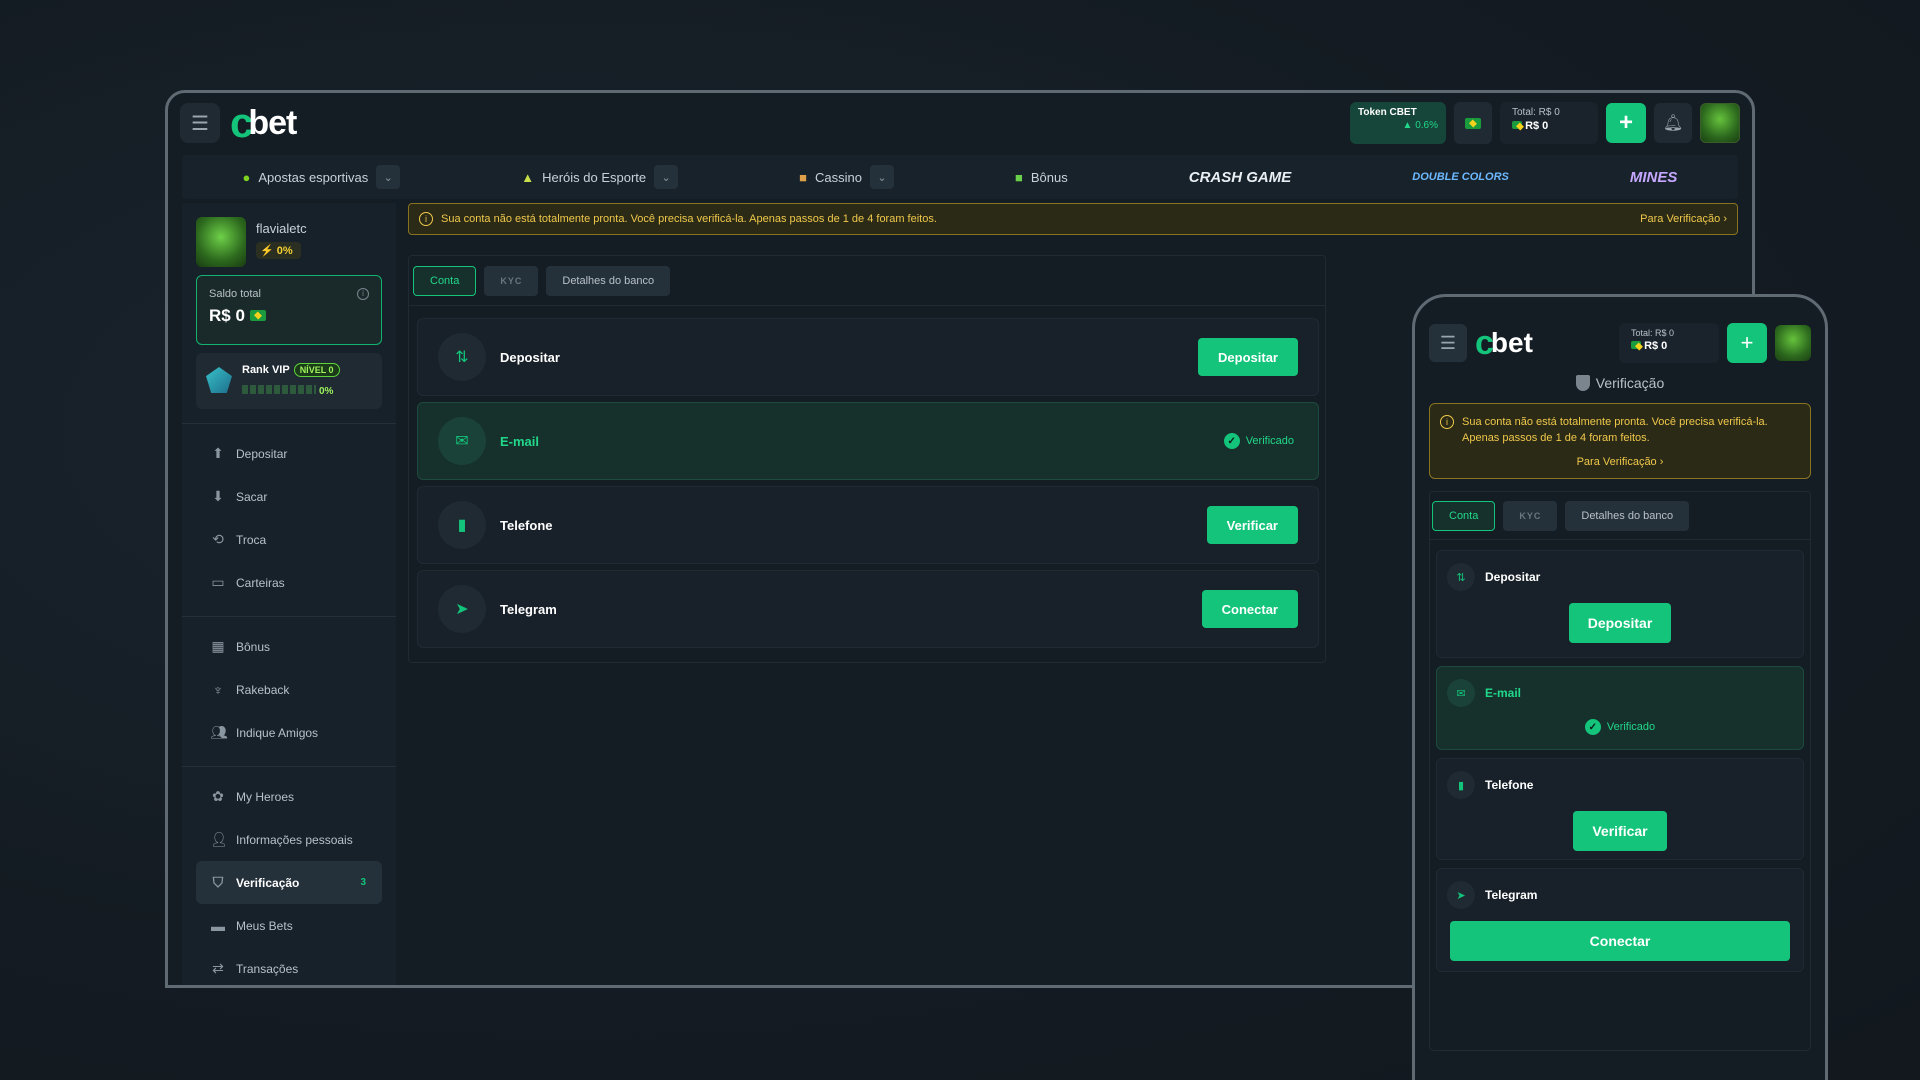 This screenshot has width=1920, height=1080. What do you see at coordinates (868, 525) in the screenshot?
I see `row-telefone: ▮ Telefone Verificar` at bounding box center [868, 525].